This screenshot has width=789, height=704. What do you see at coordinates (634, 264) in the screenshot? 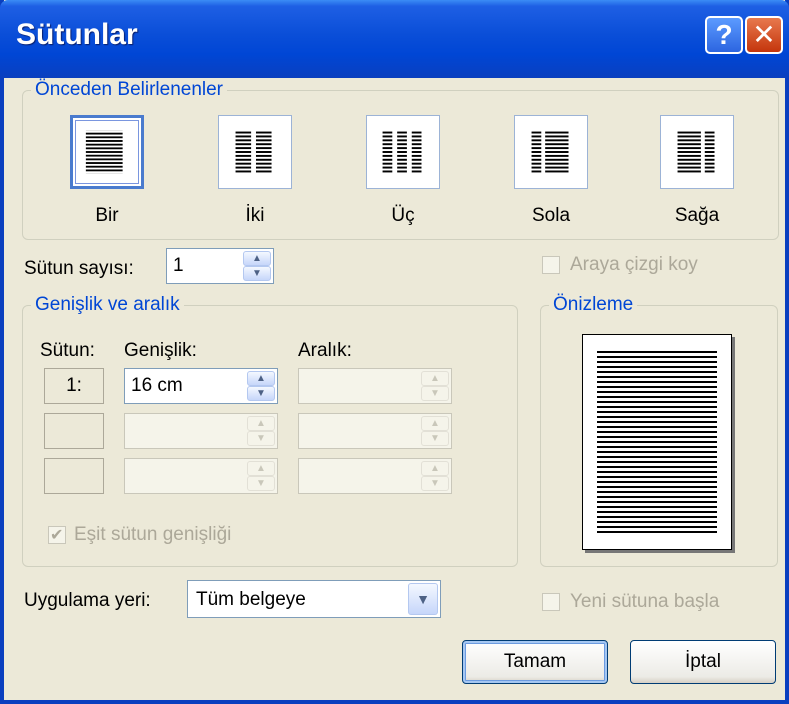
I see `line-between-label: Araya çizgi koy` at bounding box center [634, 264].